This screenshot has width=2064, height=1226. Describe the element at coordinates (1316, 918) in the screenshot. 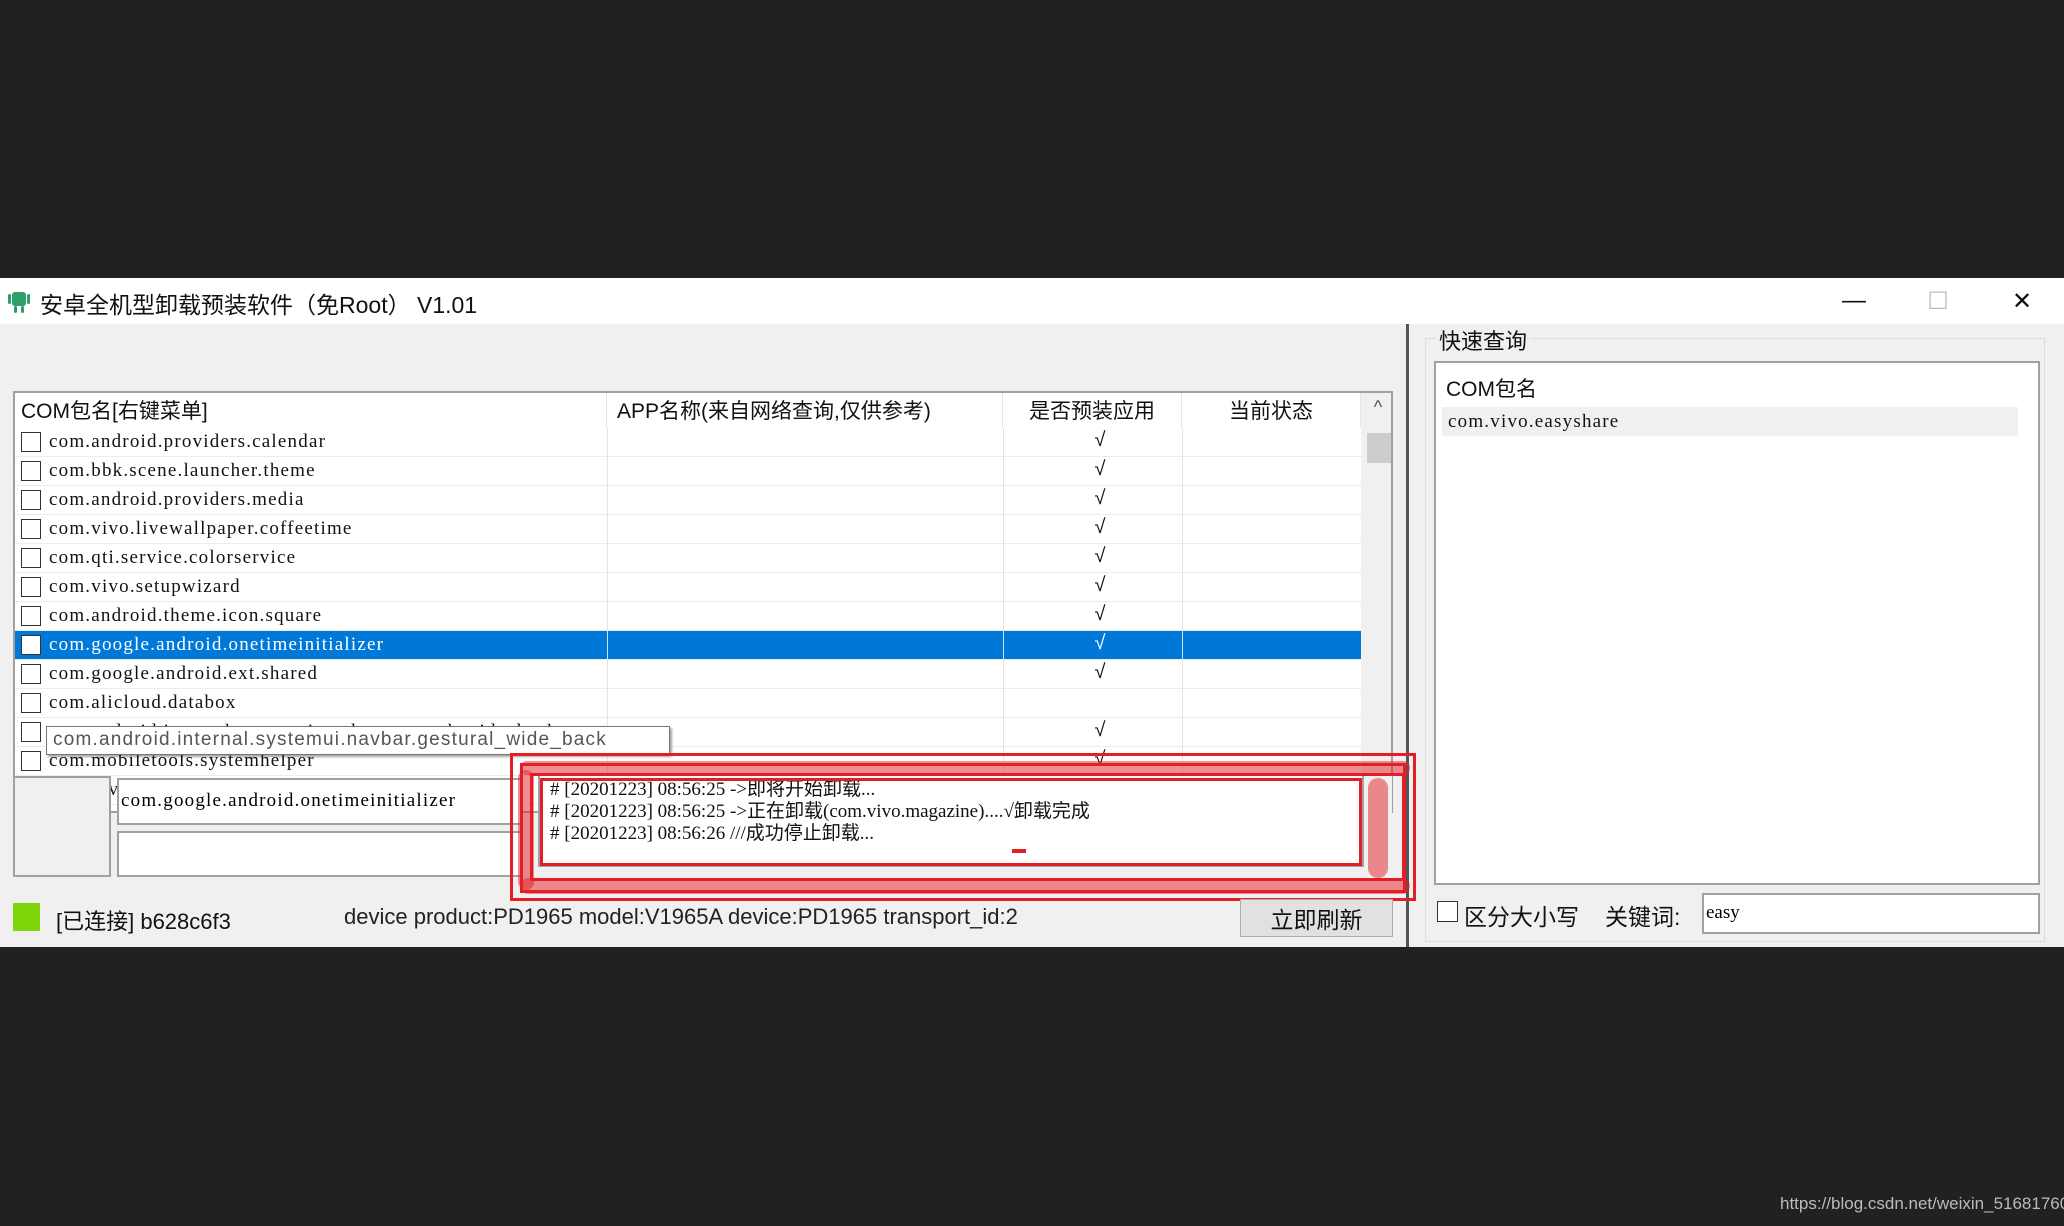

I see `refresh-button: 立即刷新` at that location.